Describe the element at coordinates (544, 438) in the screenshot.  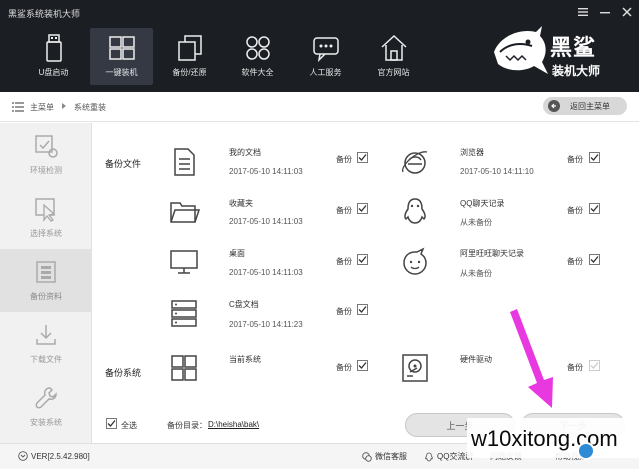
I see `watermark-text: w10xitong.com` at that location.